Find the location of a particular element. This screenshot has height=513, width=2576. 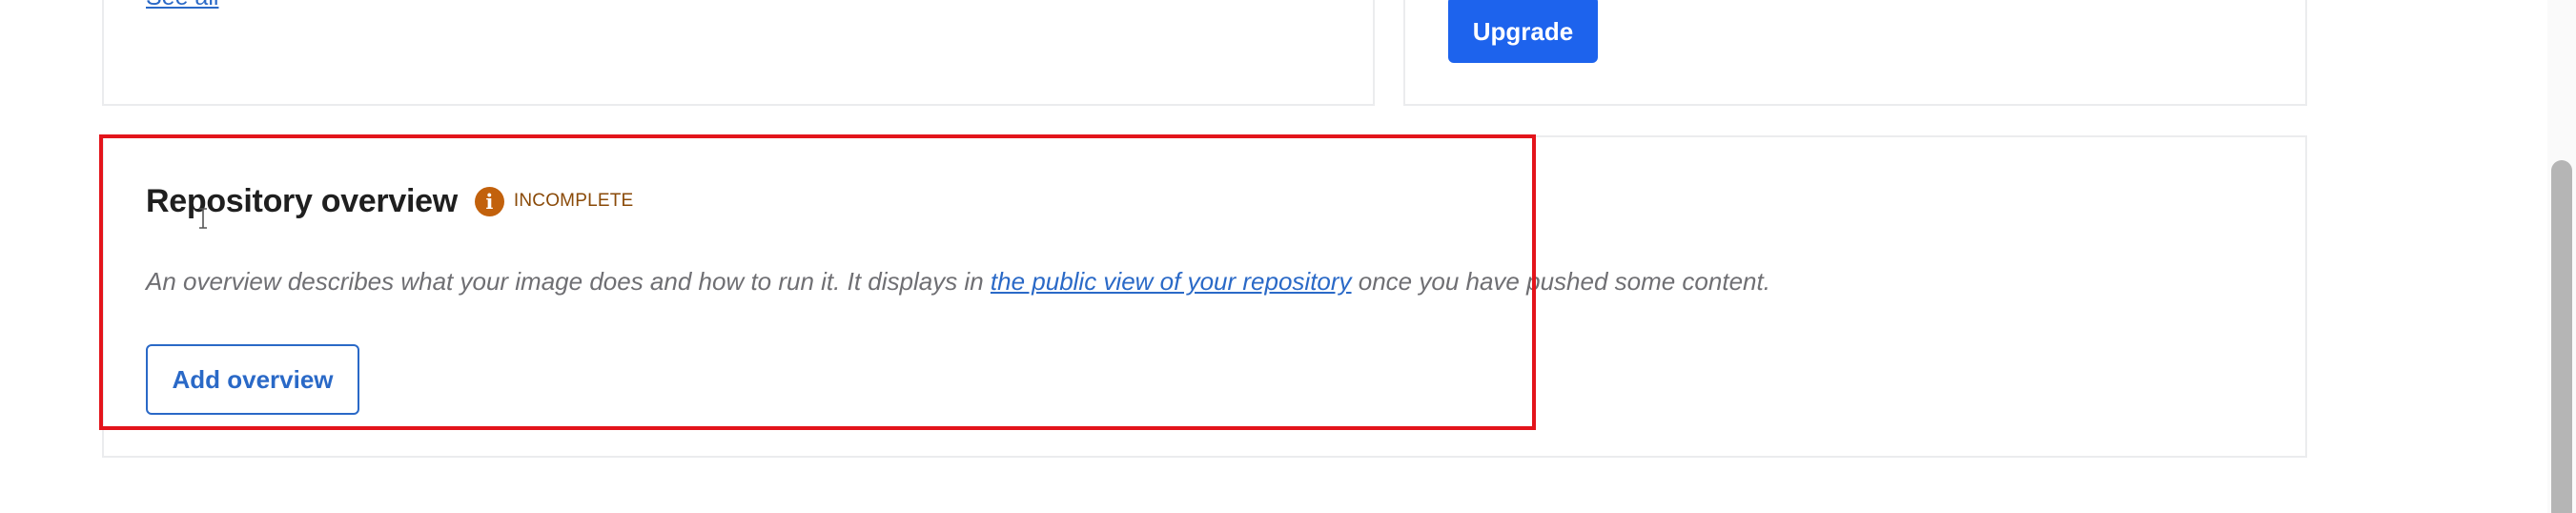

overview-title: Repository overview is located at coordinates (302, 200).